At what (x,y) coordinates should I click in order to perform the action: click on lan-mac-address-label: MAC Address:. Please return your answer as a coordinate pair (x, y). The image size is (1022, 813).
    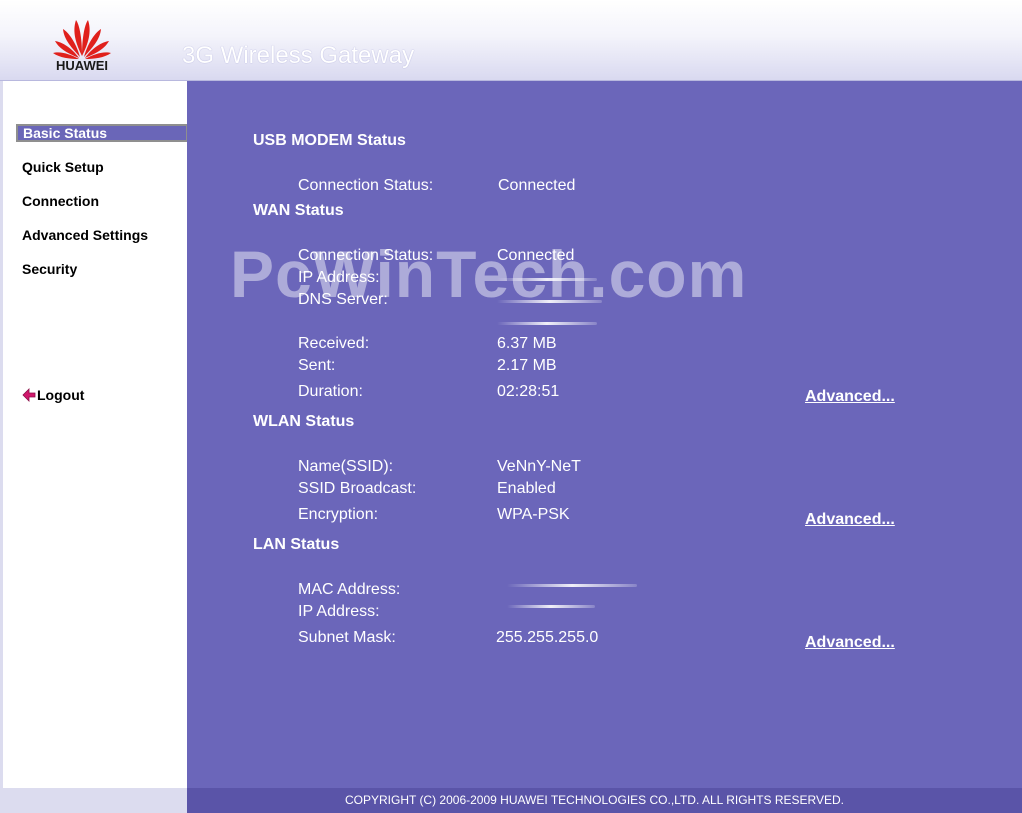
    Looking at the image, I should click on (349, 589).